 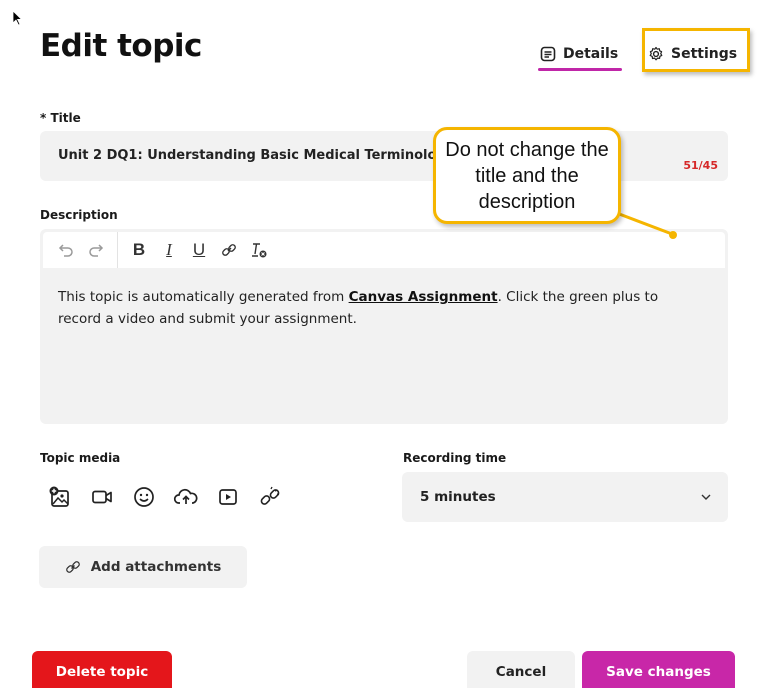 I want to click on video-icon, so click(x=102, y=497).